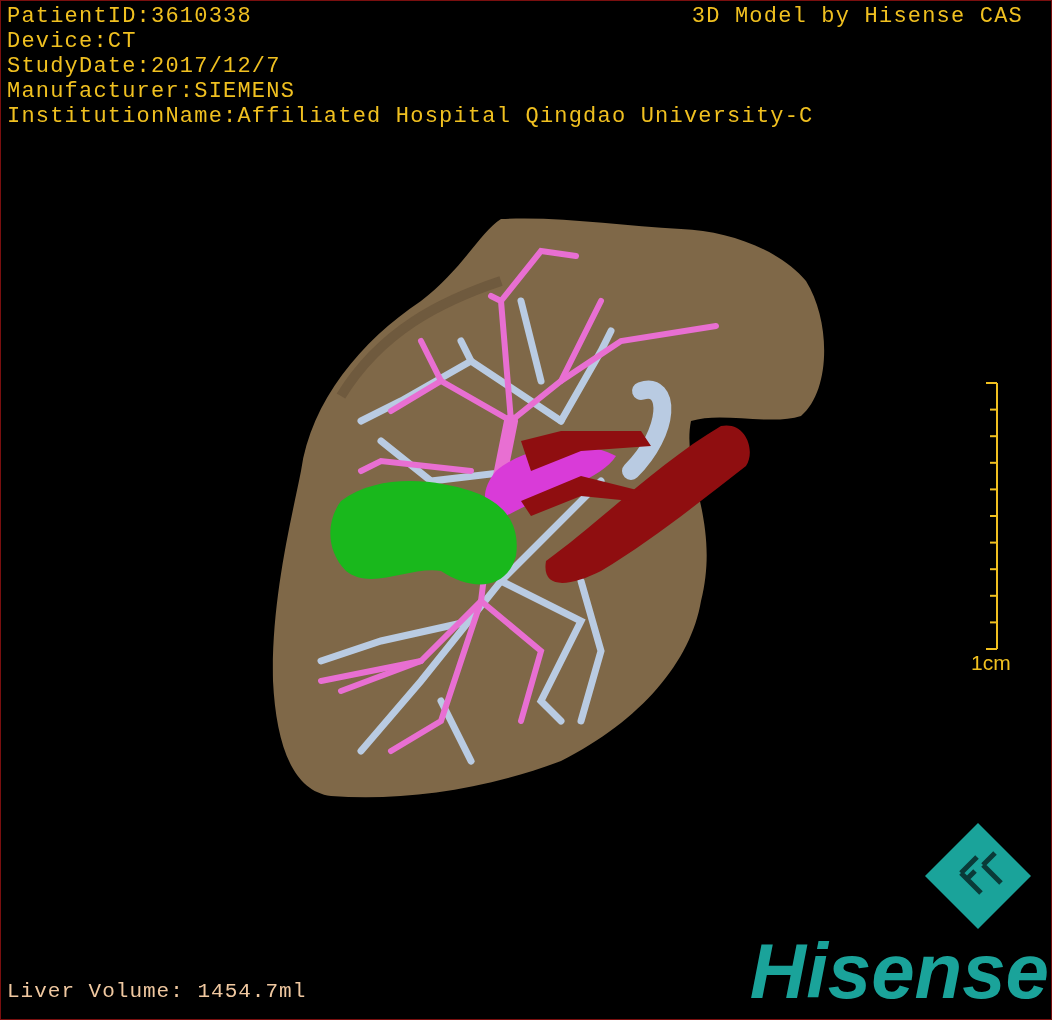  Describe the element at coordinates (157, 991) in the screenshot. I see `volume-text: Liver Volume: 1454.7ml` at that location.